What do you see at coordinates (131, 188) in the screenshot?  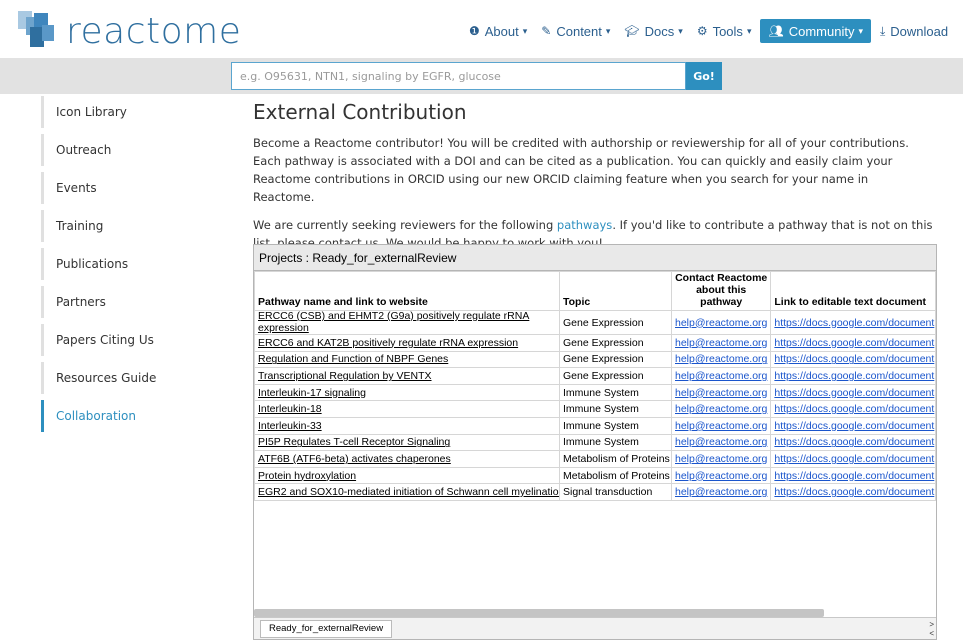 I see `sidebar-item-events: Events` at bounding box center [131, 188].